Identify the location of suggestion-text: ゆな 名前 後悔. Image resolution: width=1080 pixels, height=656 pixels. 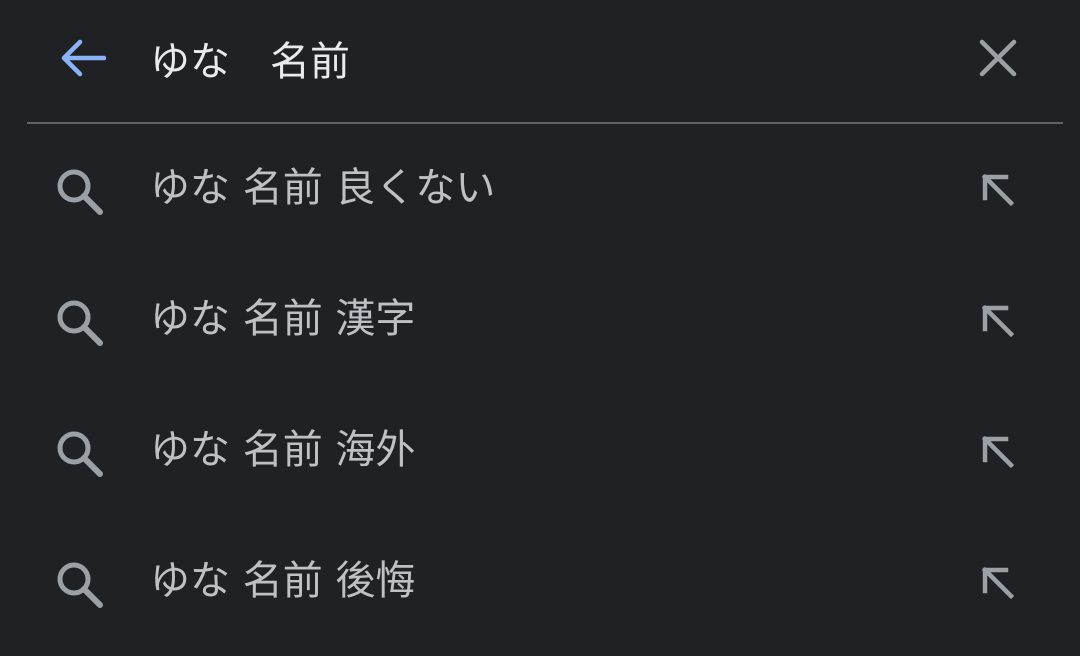
(283, 581).